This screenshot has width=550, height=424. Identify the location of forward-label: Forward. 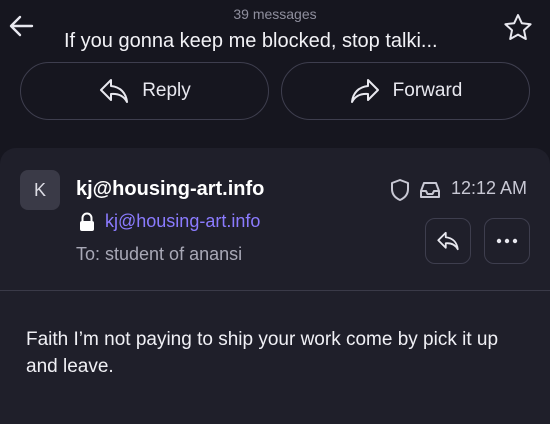
(427, 90).